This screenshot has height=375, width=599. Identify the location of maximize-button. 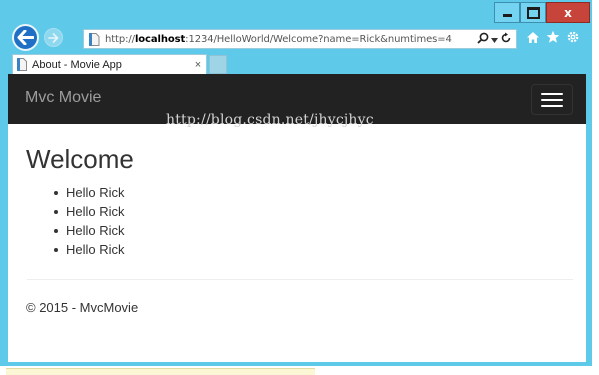
(533, 12).